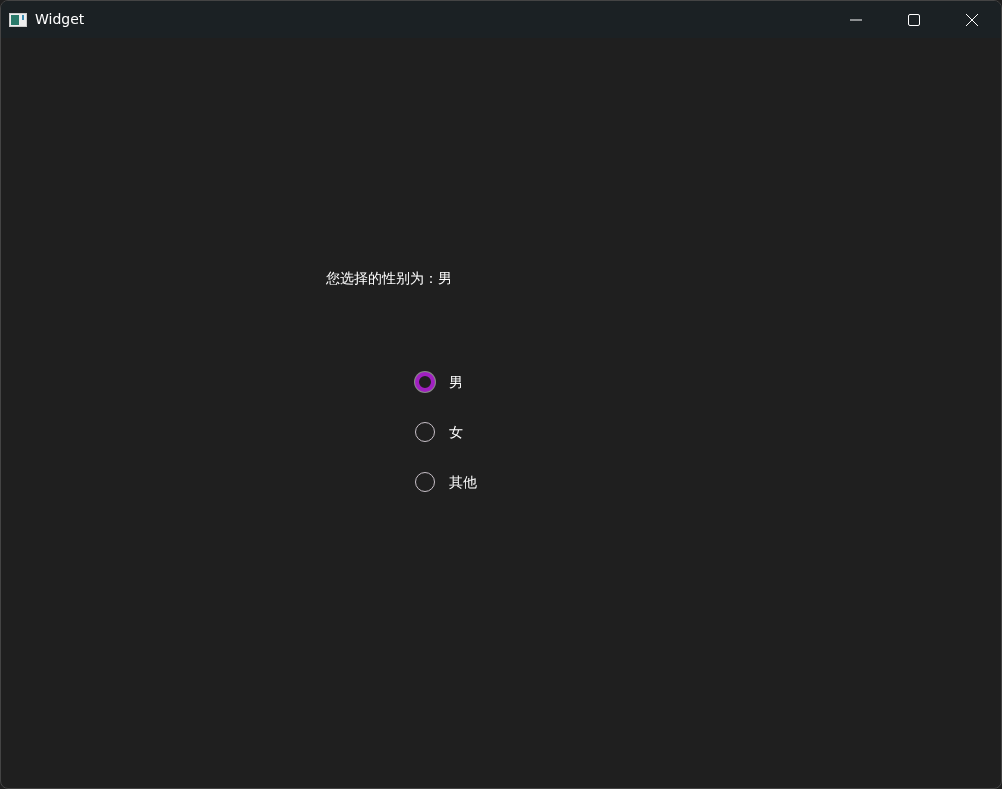 Image resolution: width=1002 pixels, height=789 pixels. Describe the element at coordinates (456, 382) in the screenshot. I see `option-label: 男` at that location.